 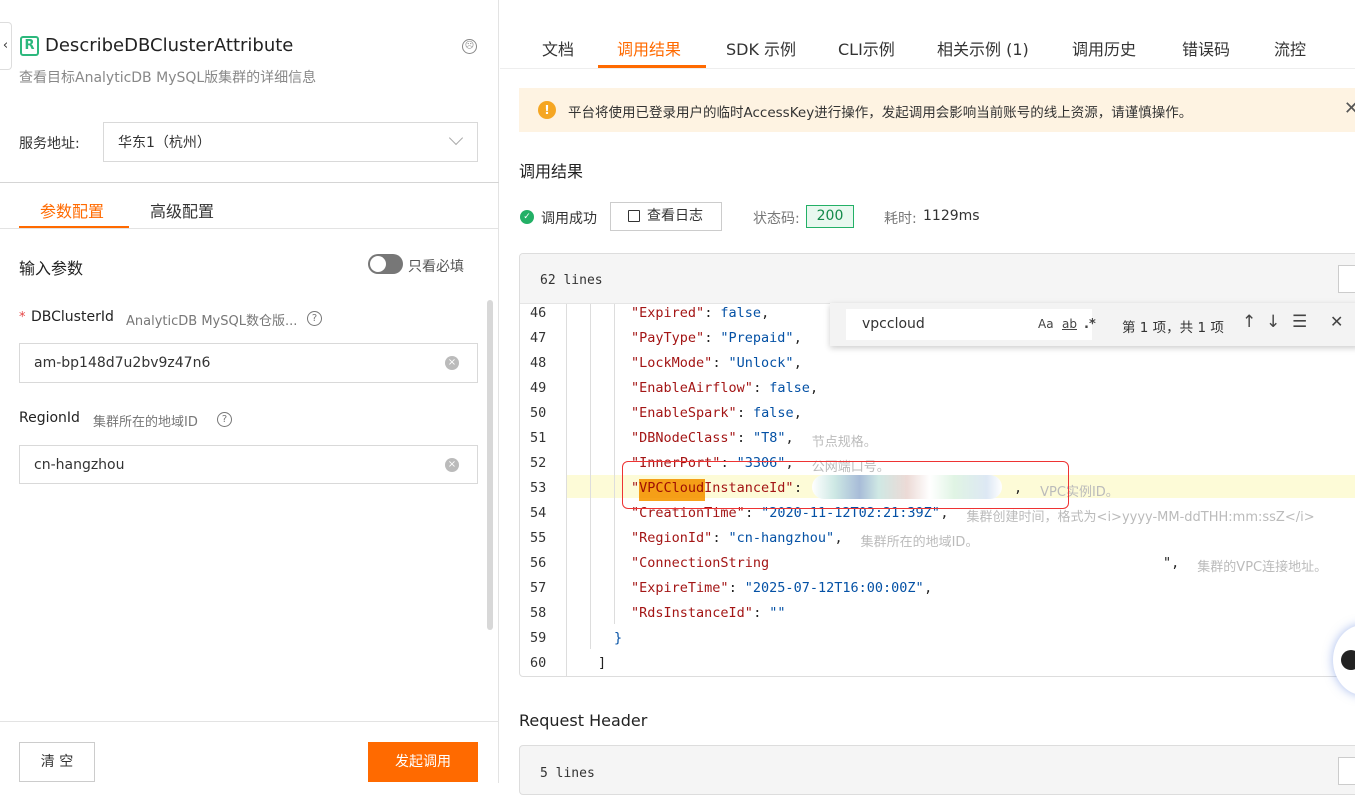 I want to click on line-number: 54, so click(x=538, y=513).